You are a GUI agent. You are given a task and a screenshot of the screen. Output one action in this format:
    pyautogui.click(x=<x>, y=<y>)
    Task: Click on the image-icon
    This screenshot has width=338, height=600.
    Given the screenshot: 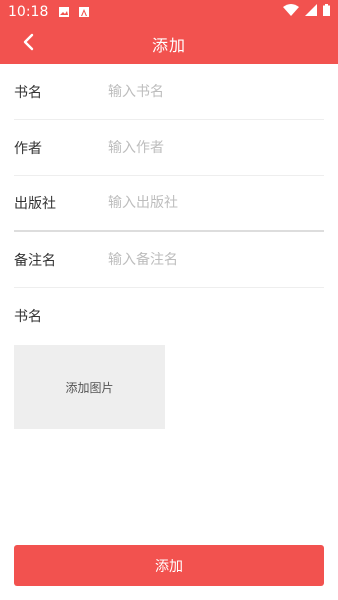 What is the action you would take?
    pyautogui.click(x=64, y=12)
    